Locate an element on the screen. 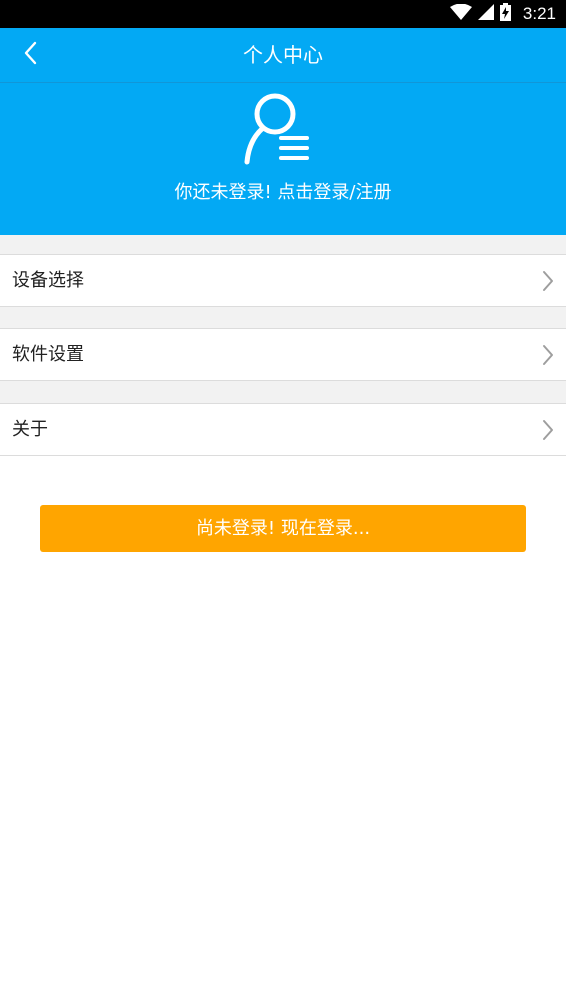 The height and width of the screenshot is (1006, 566). login-register-link: 你还未登录! 点击登录/注册 is located at coordinates (283, 191).